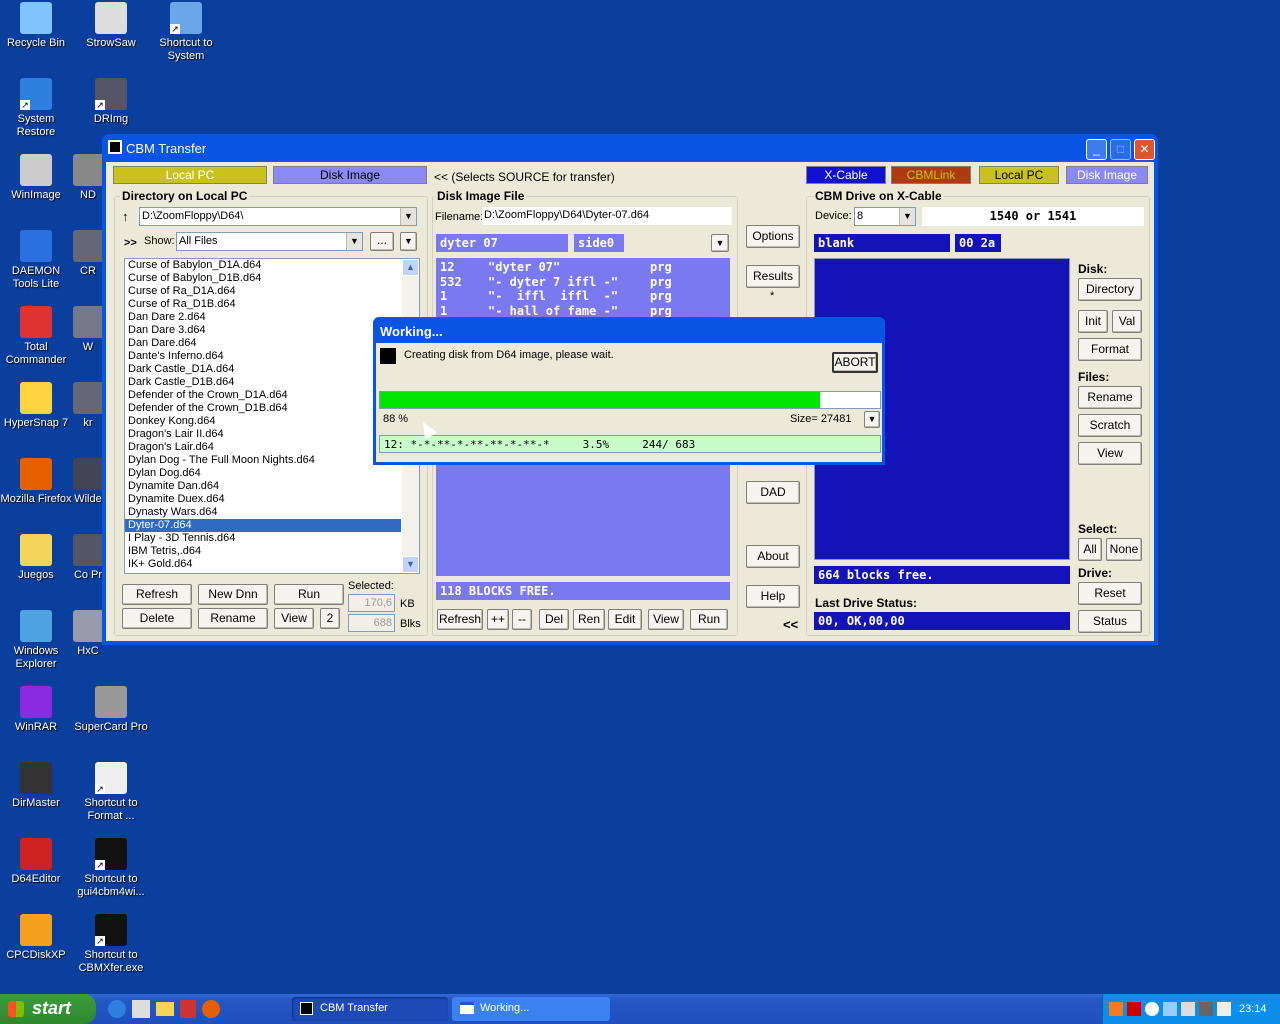  I want to click on image-list-dropdown: ▼, so click(720, 243).